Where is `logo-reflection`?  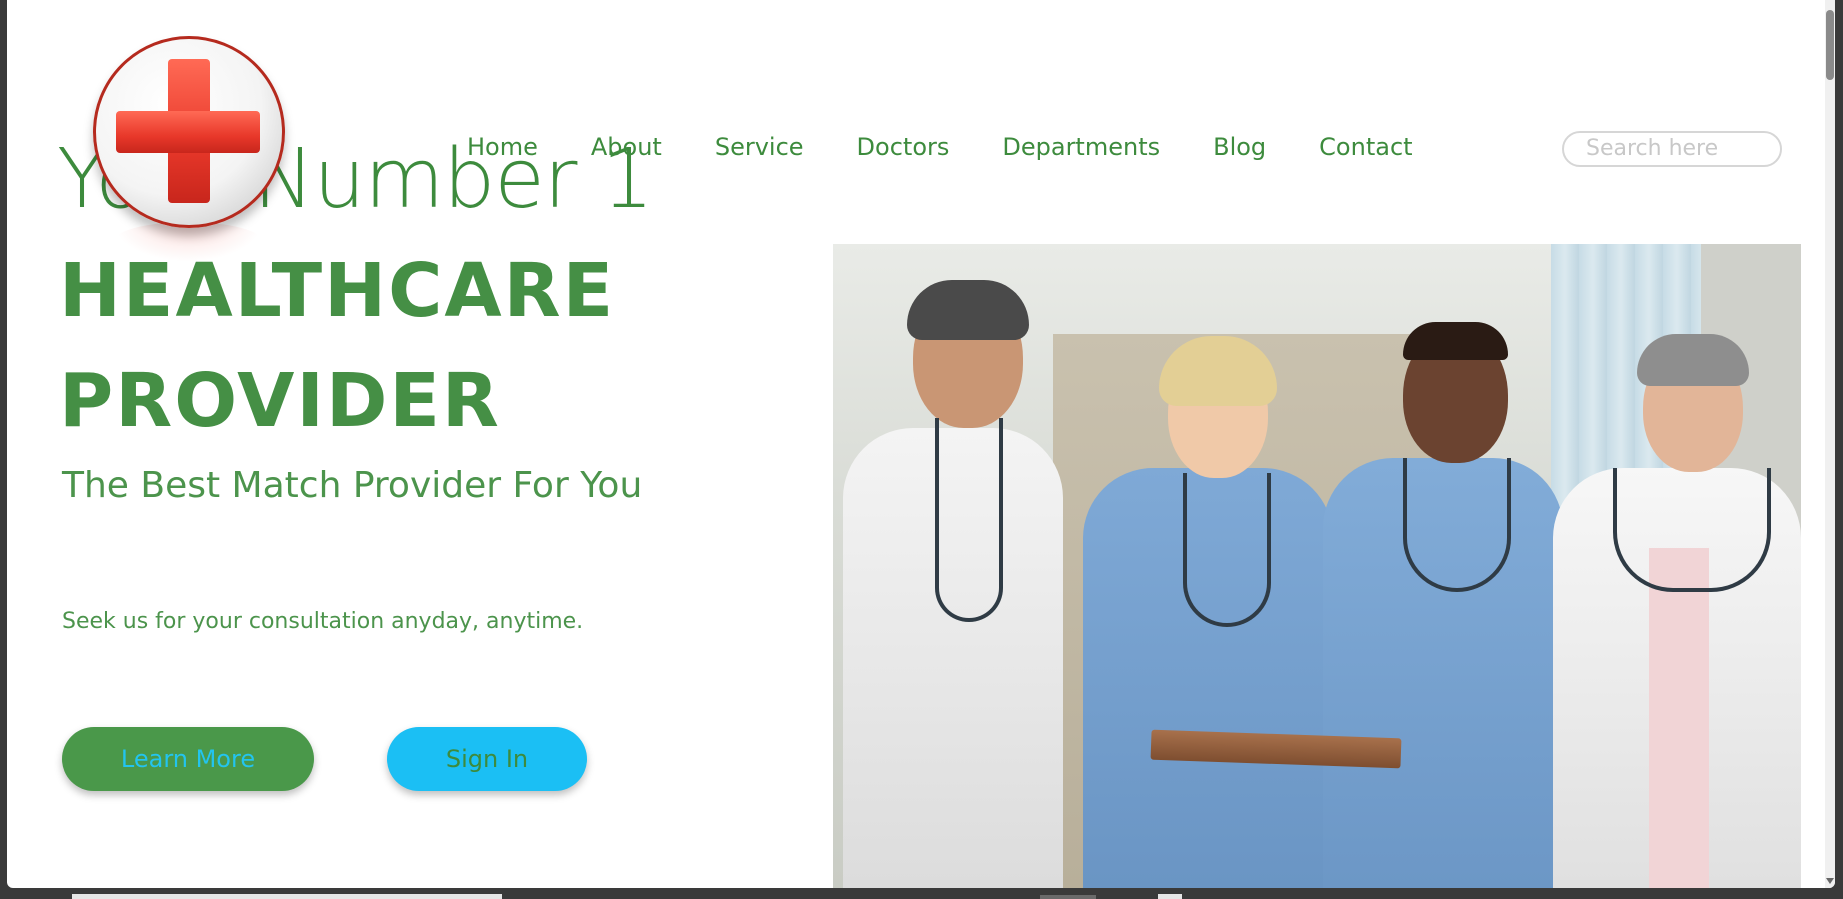
logo-reflection is located at coordinates (188, 242).